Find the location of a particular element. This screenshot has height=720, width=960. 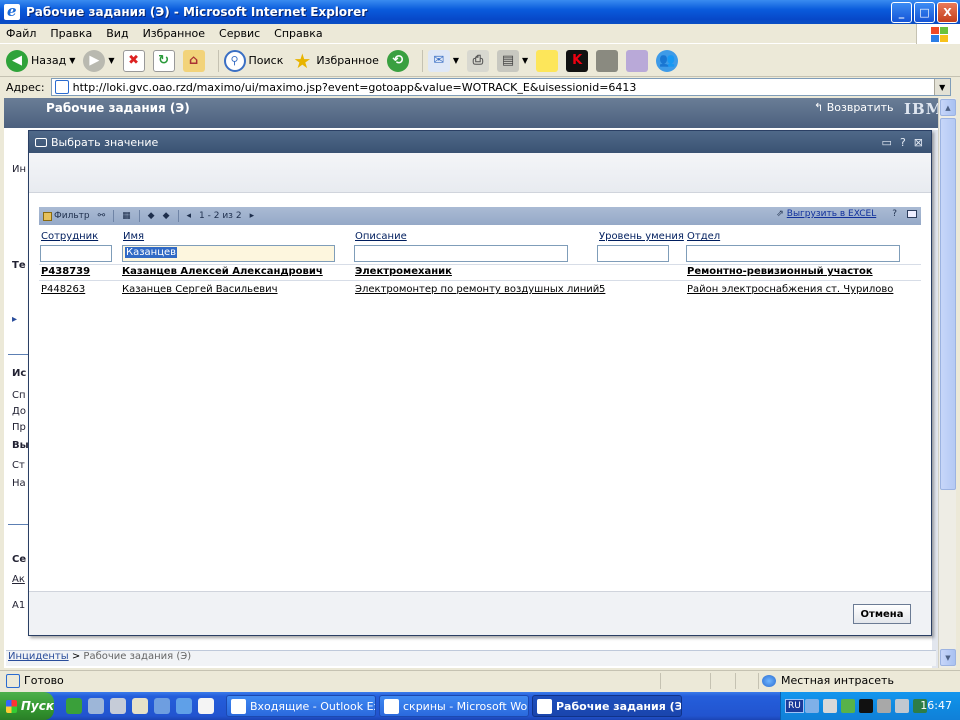

stop-button: ✖ is located at coordinates (133, 60).